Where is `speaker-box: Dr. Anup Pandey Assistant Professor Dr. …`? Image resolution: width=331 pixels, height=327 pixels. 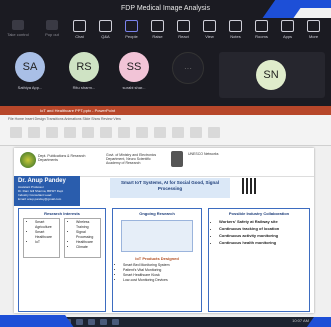 speaker-box: Dr. Anup Pandey Assistant Professor Dr. … is located at coordinates (47, 191).